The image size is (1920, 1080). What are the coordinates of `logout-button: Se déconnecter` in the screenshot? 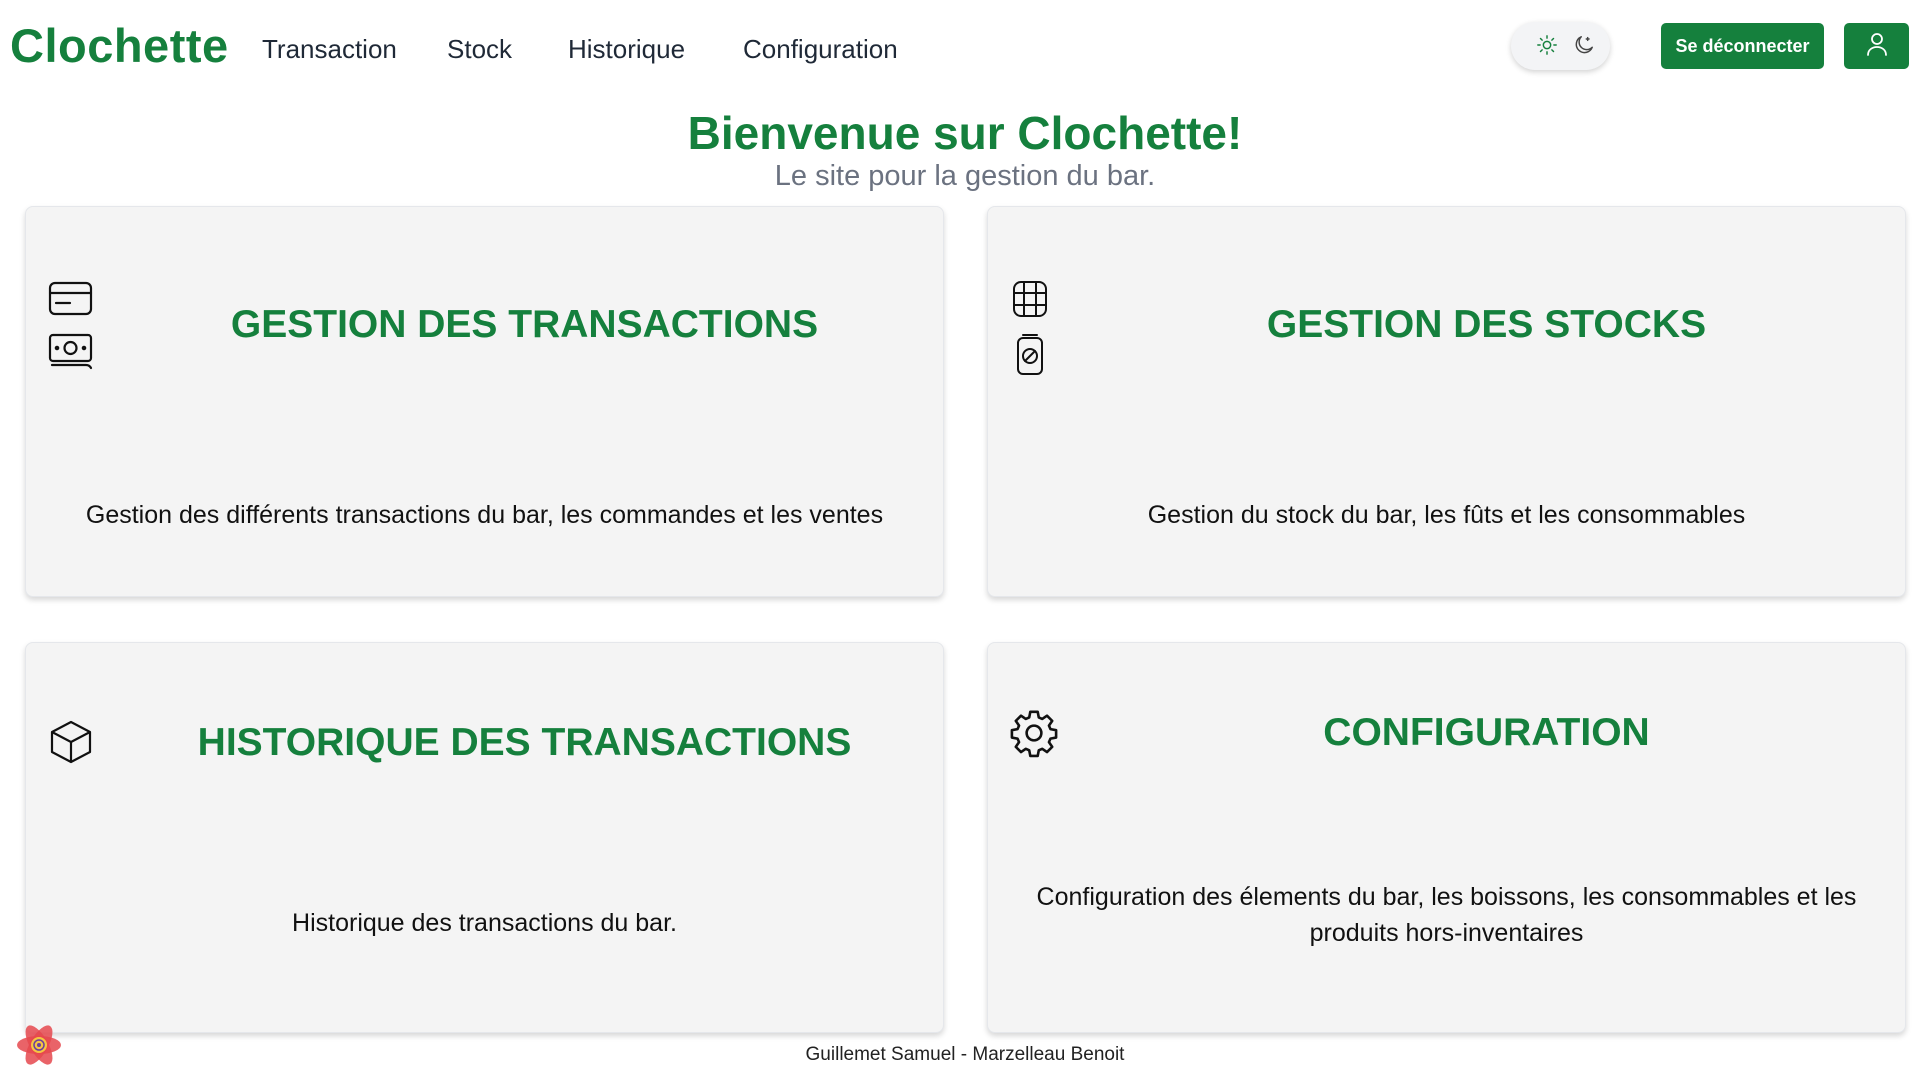 It's located at (1742, 46).